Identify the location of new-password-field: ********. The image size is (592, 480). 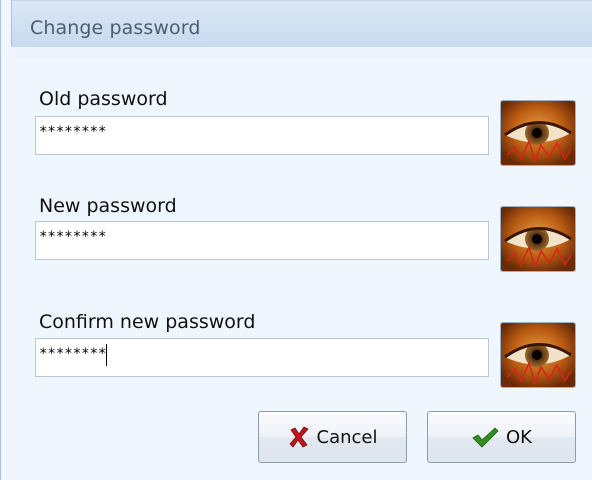
(262, 240).